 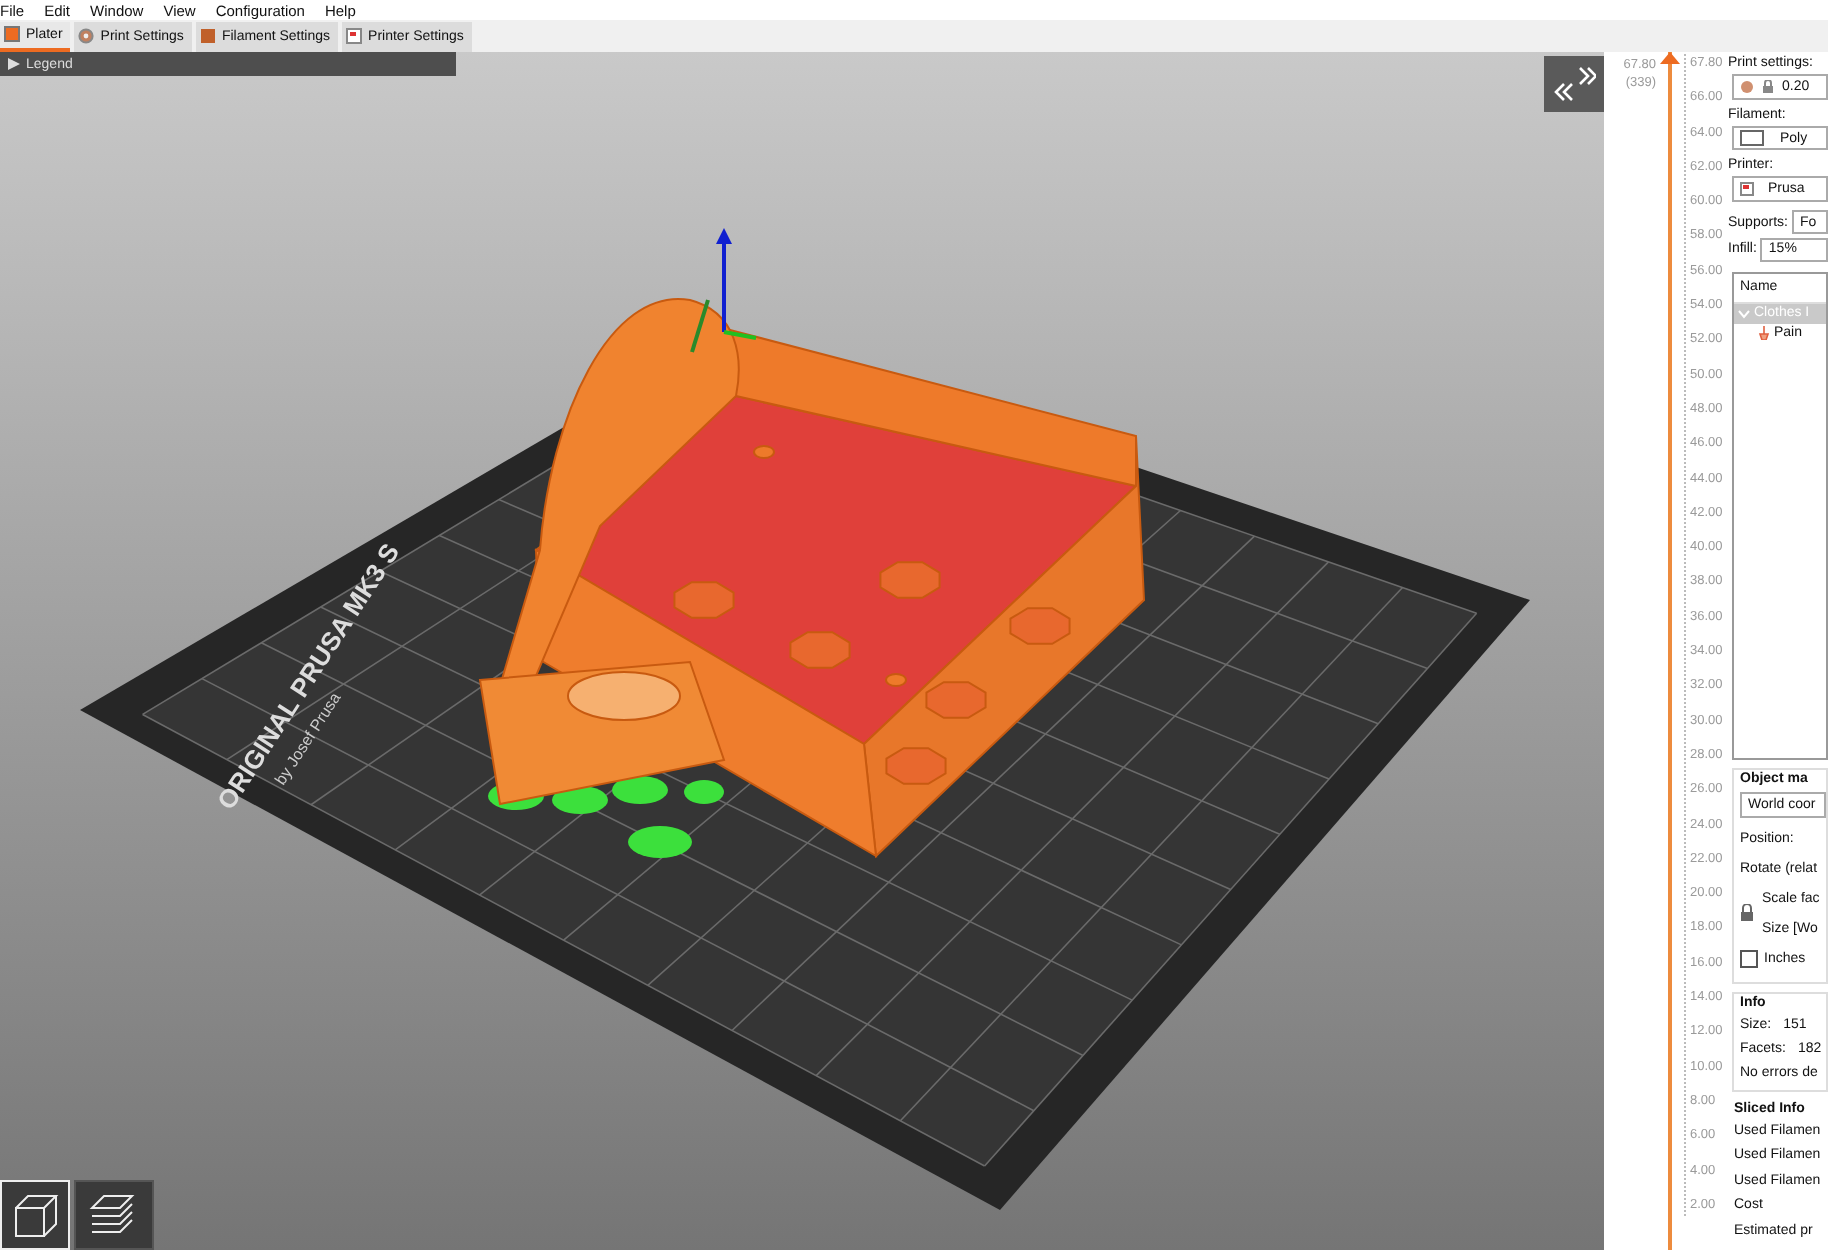 I want to click on 3d-view-button, so click(x=35, y=1215).